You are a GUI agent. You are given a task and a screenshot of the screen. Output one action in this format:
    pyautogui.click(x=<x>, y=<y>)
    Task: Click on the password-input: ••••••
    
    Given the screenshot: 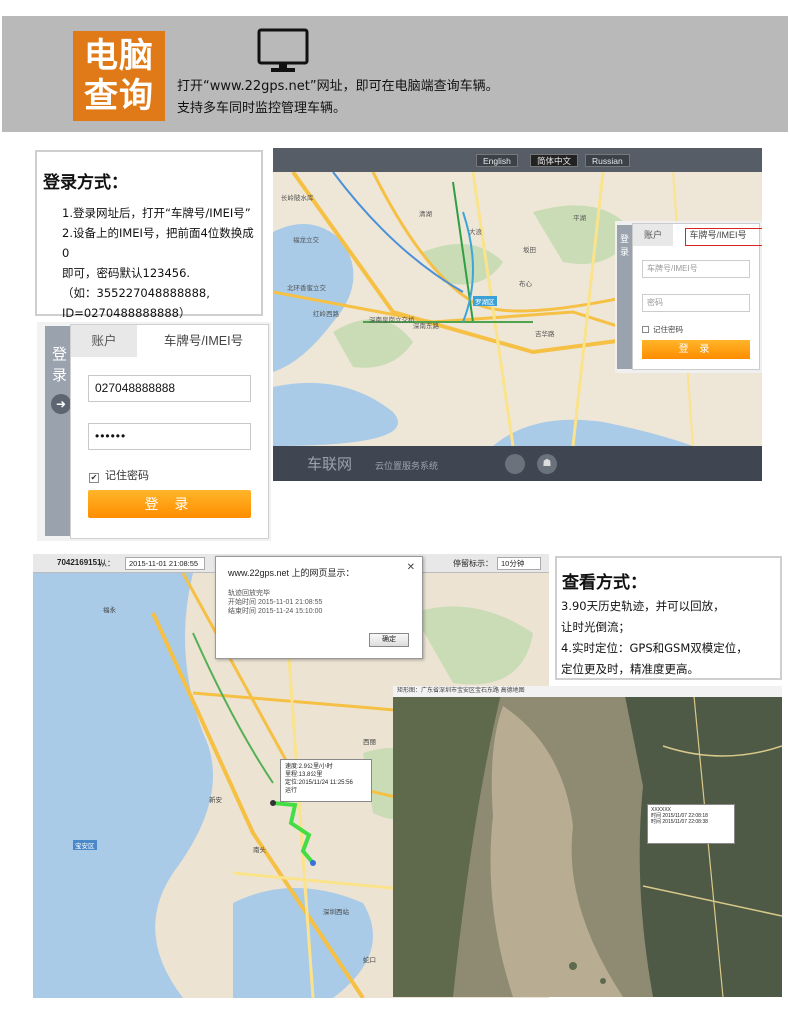 What is the action you would take?
    pyautogui.click(x=169, y=436)
    